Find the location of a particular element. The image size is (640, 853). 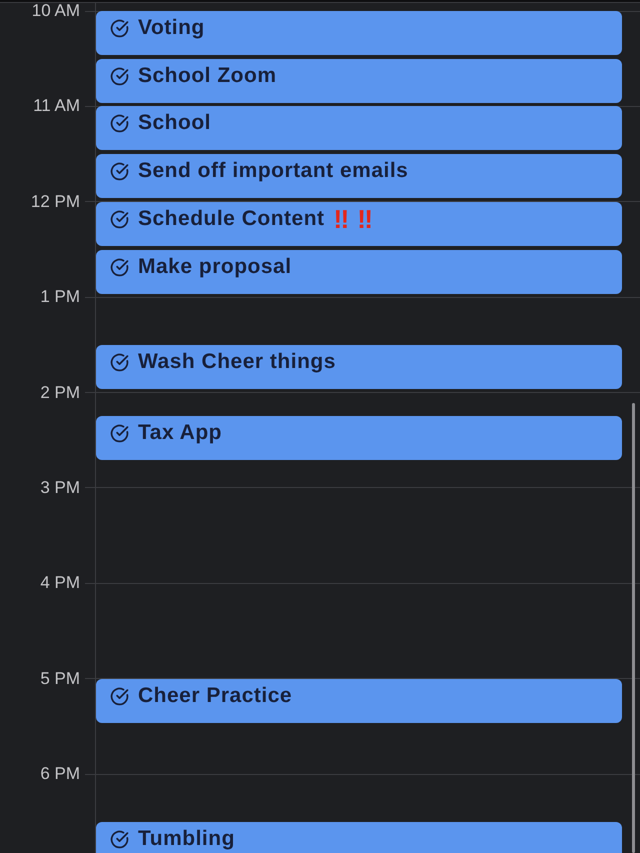

reminder-event: Make proposal is located at coordinates (359, 272).